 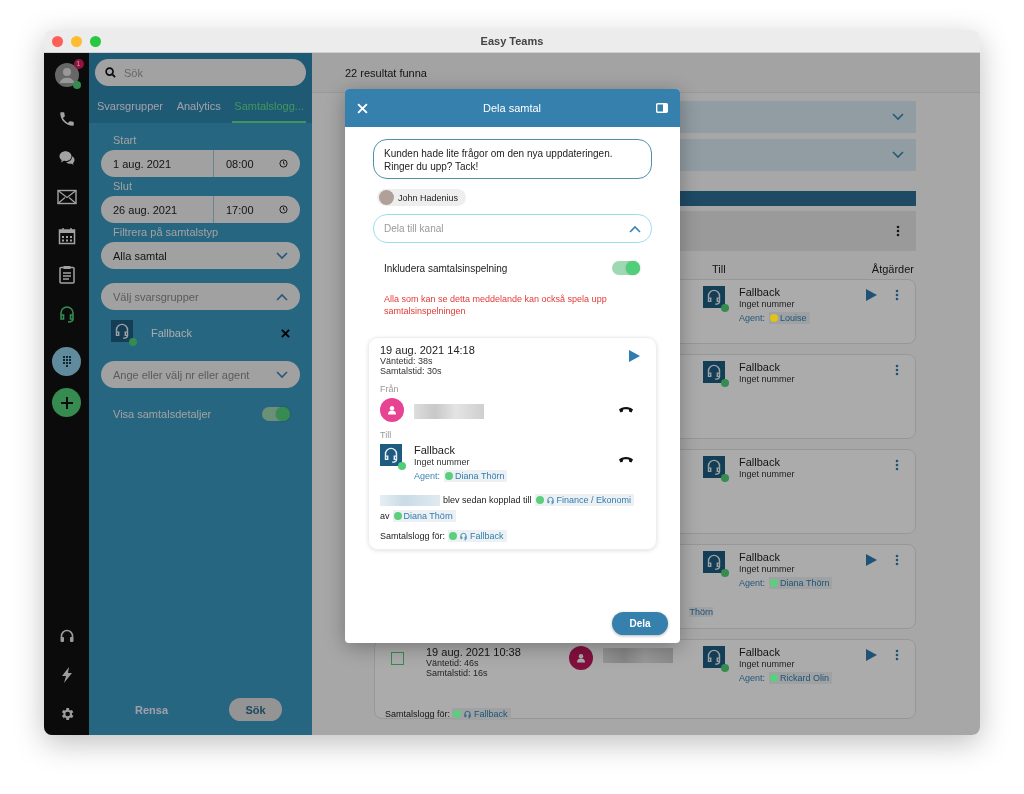 I want to click on toggle-label: Inkludera samtalsinspelning, so click(x=446, y=268).